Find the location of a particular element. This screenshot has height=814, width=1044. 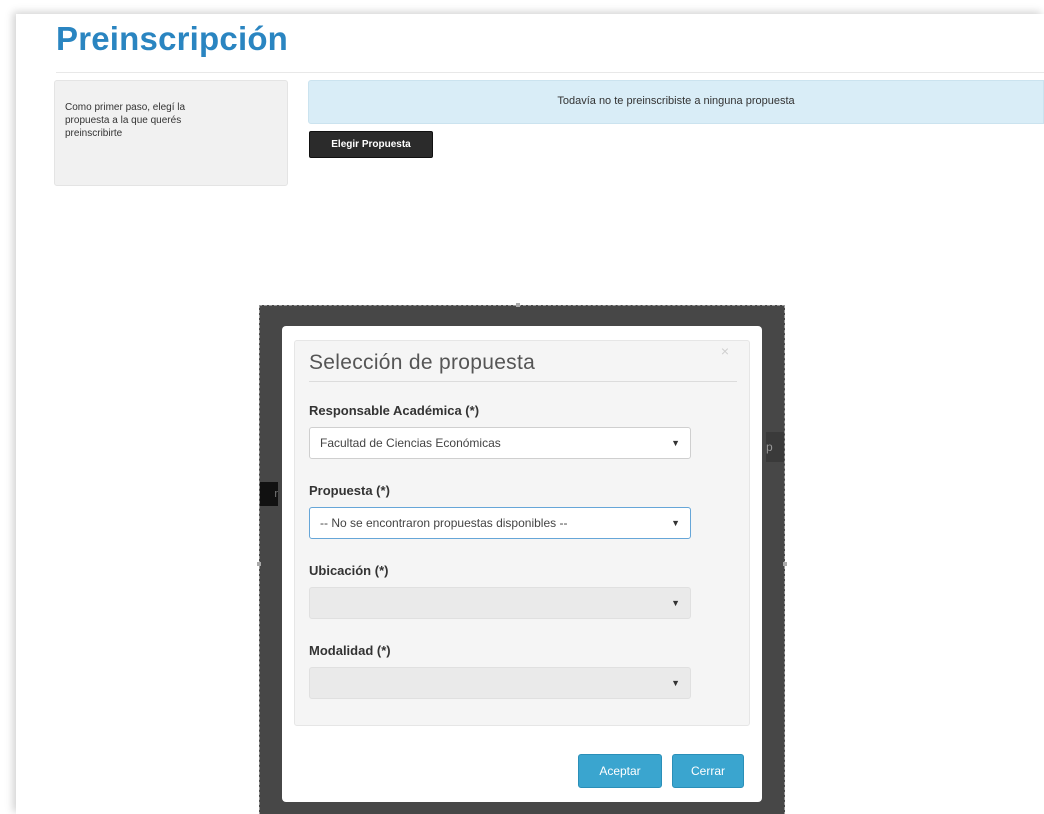

background-peek-right: p is located at coordinates (775, 447).